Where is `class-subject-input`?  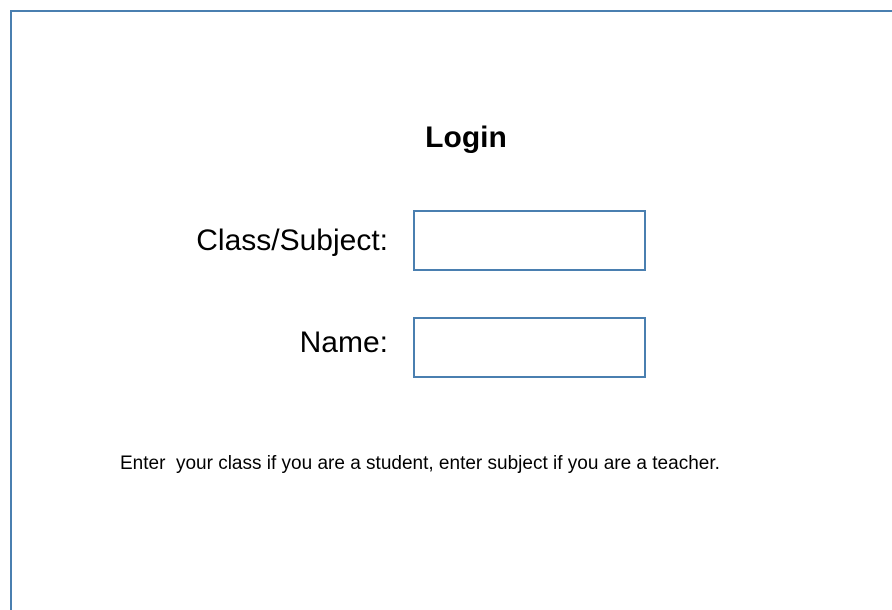
class-subject-input is located at coordinates (529, 240).